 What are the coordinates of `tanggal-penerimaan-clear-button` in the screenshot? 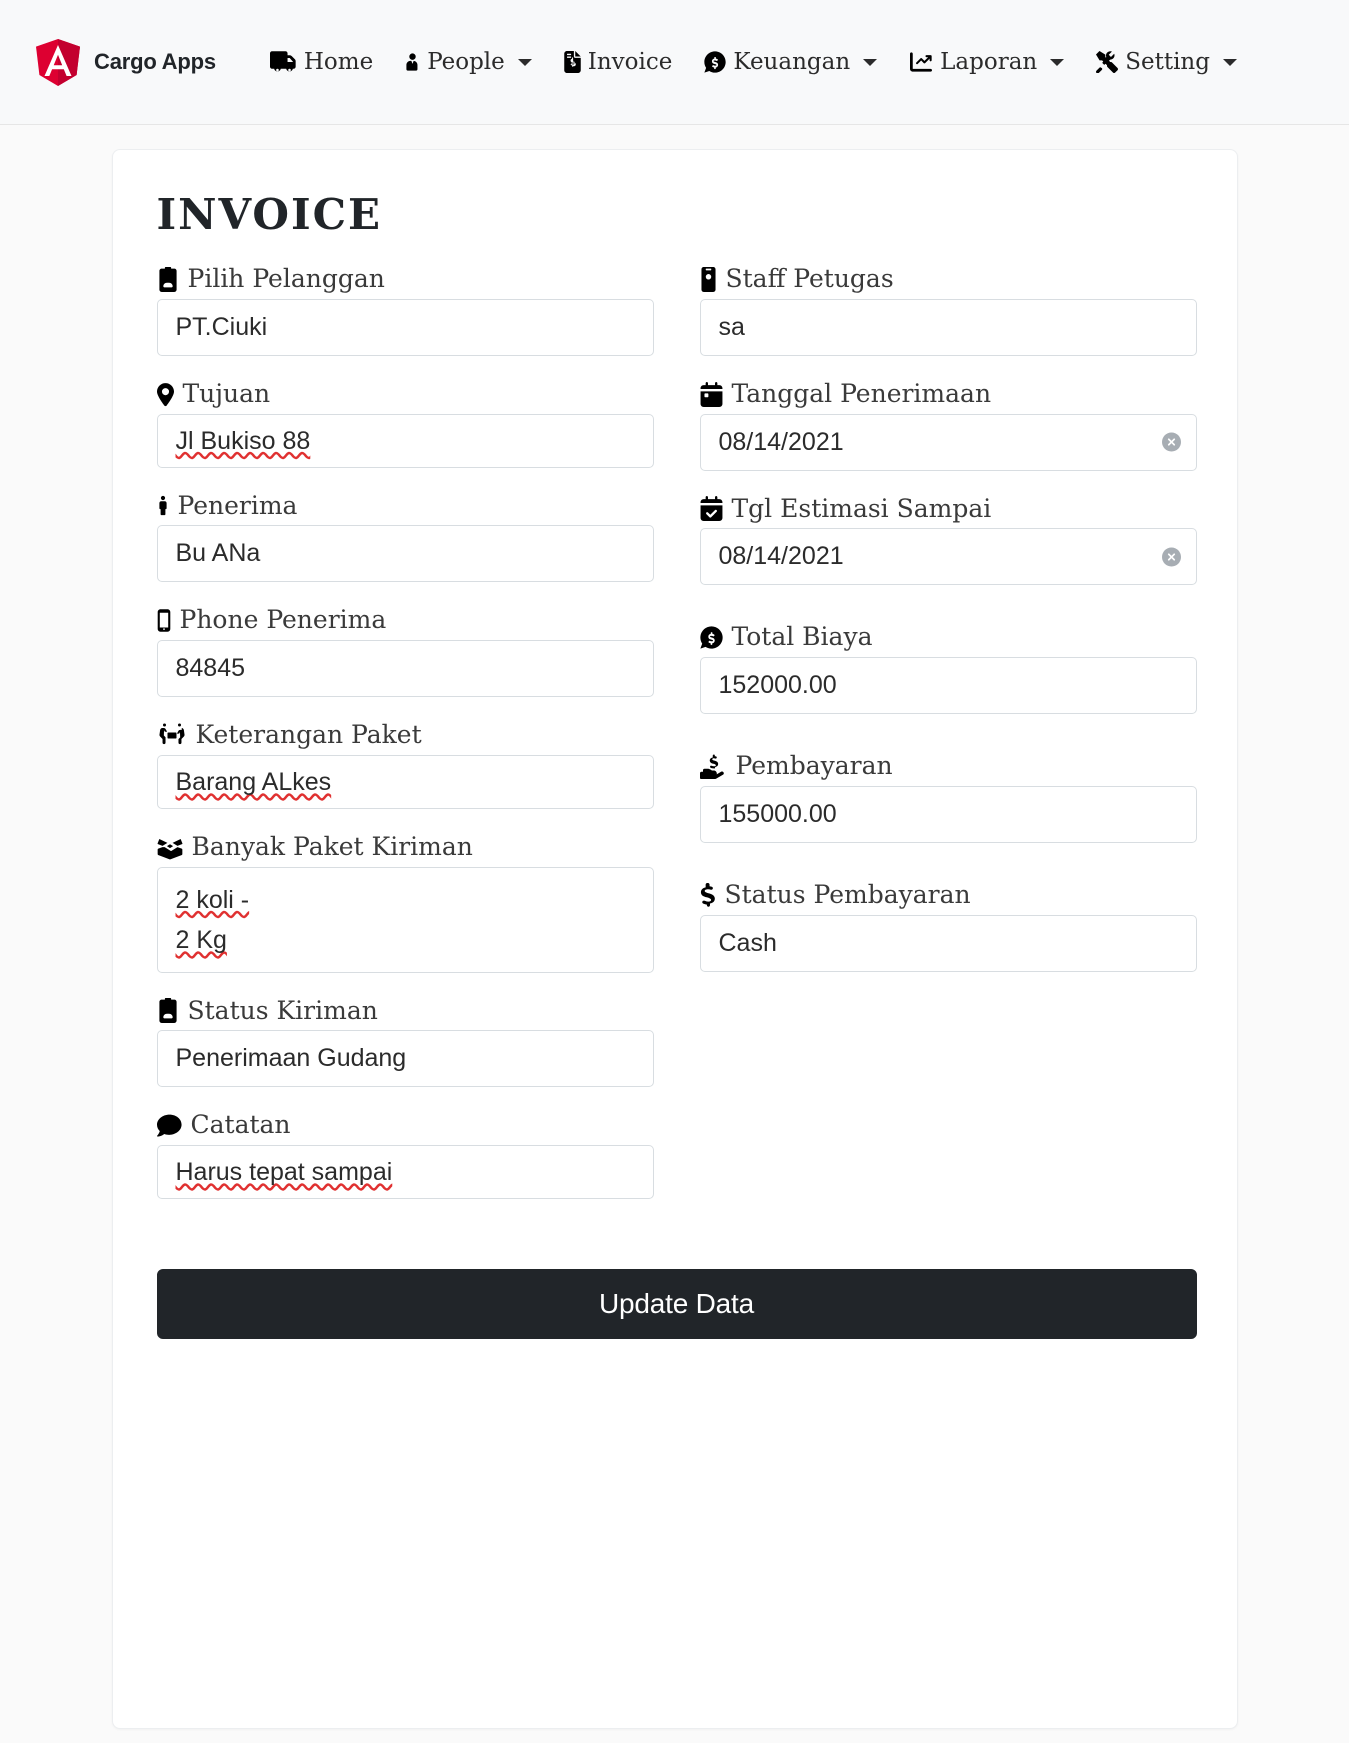 It's located at (1171, 442).